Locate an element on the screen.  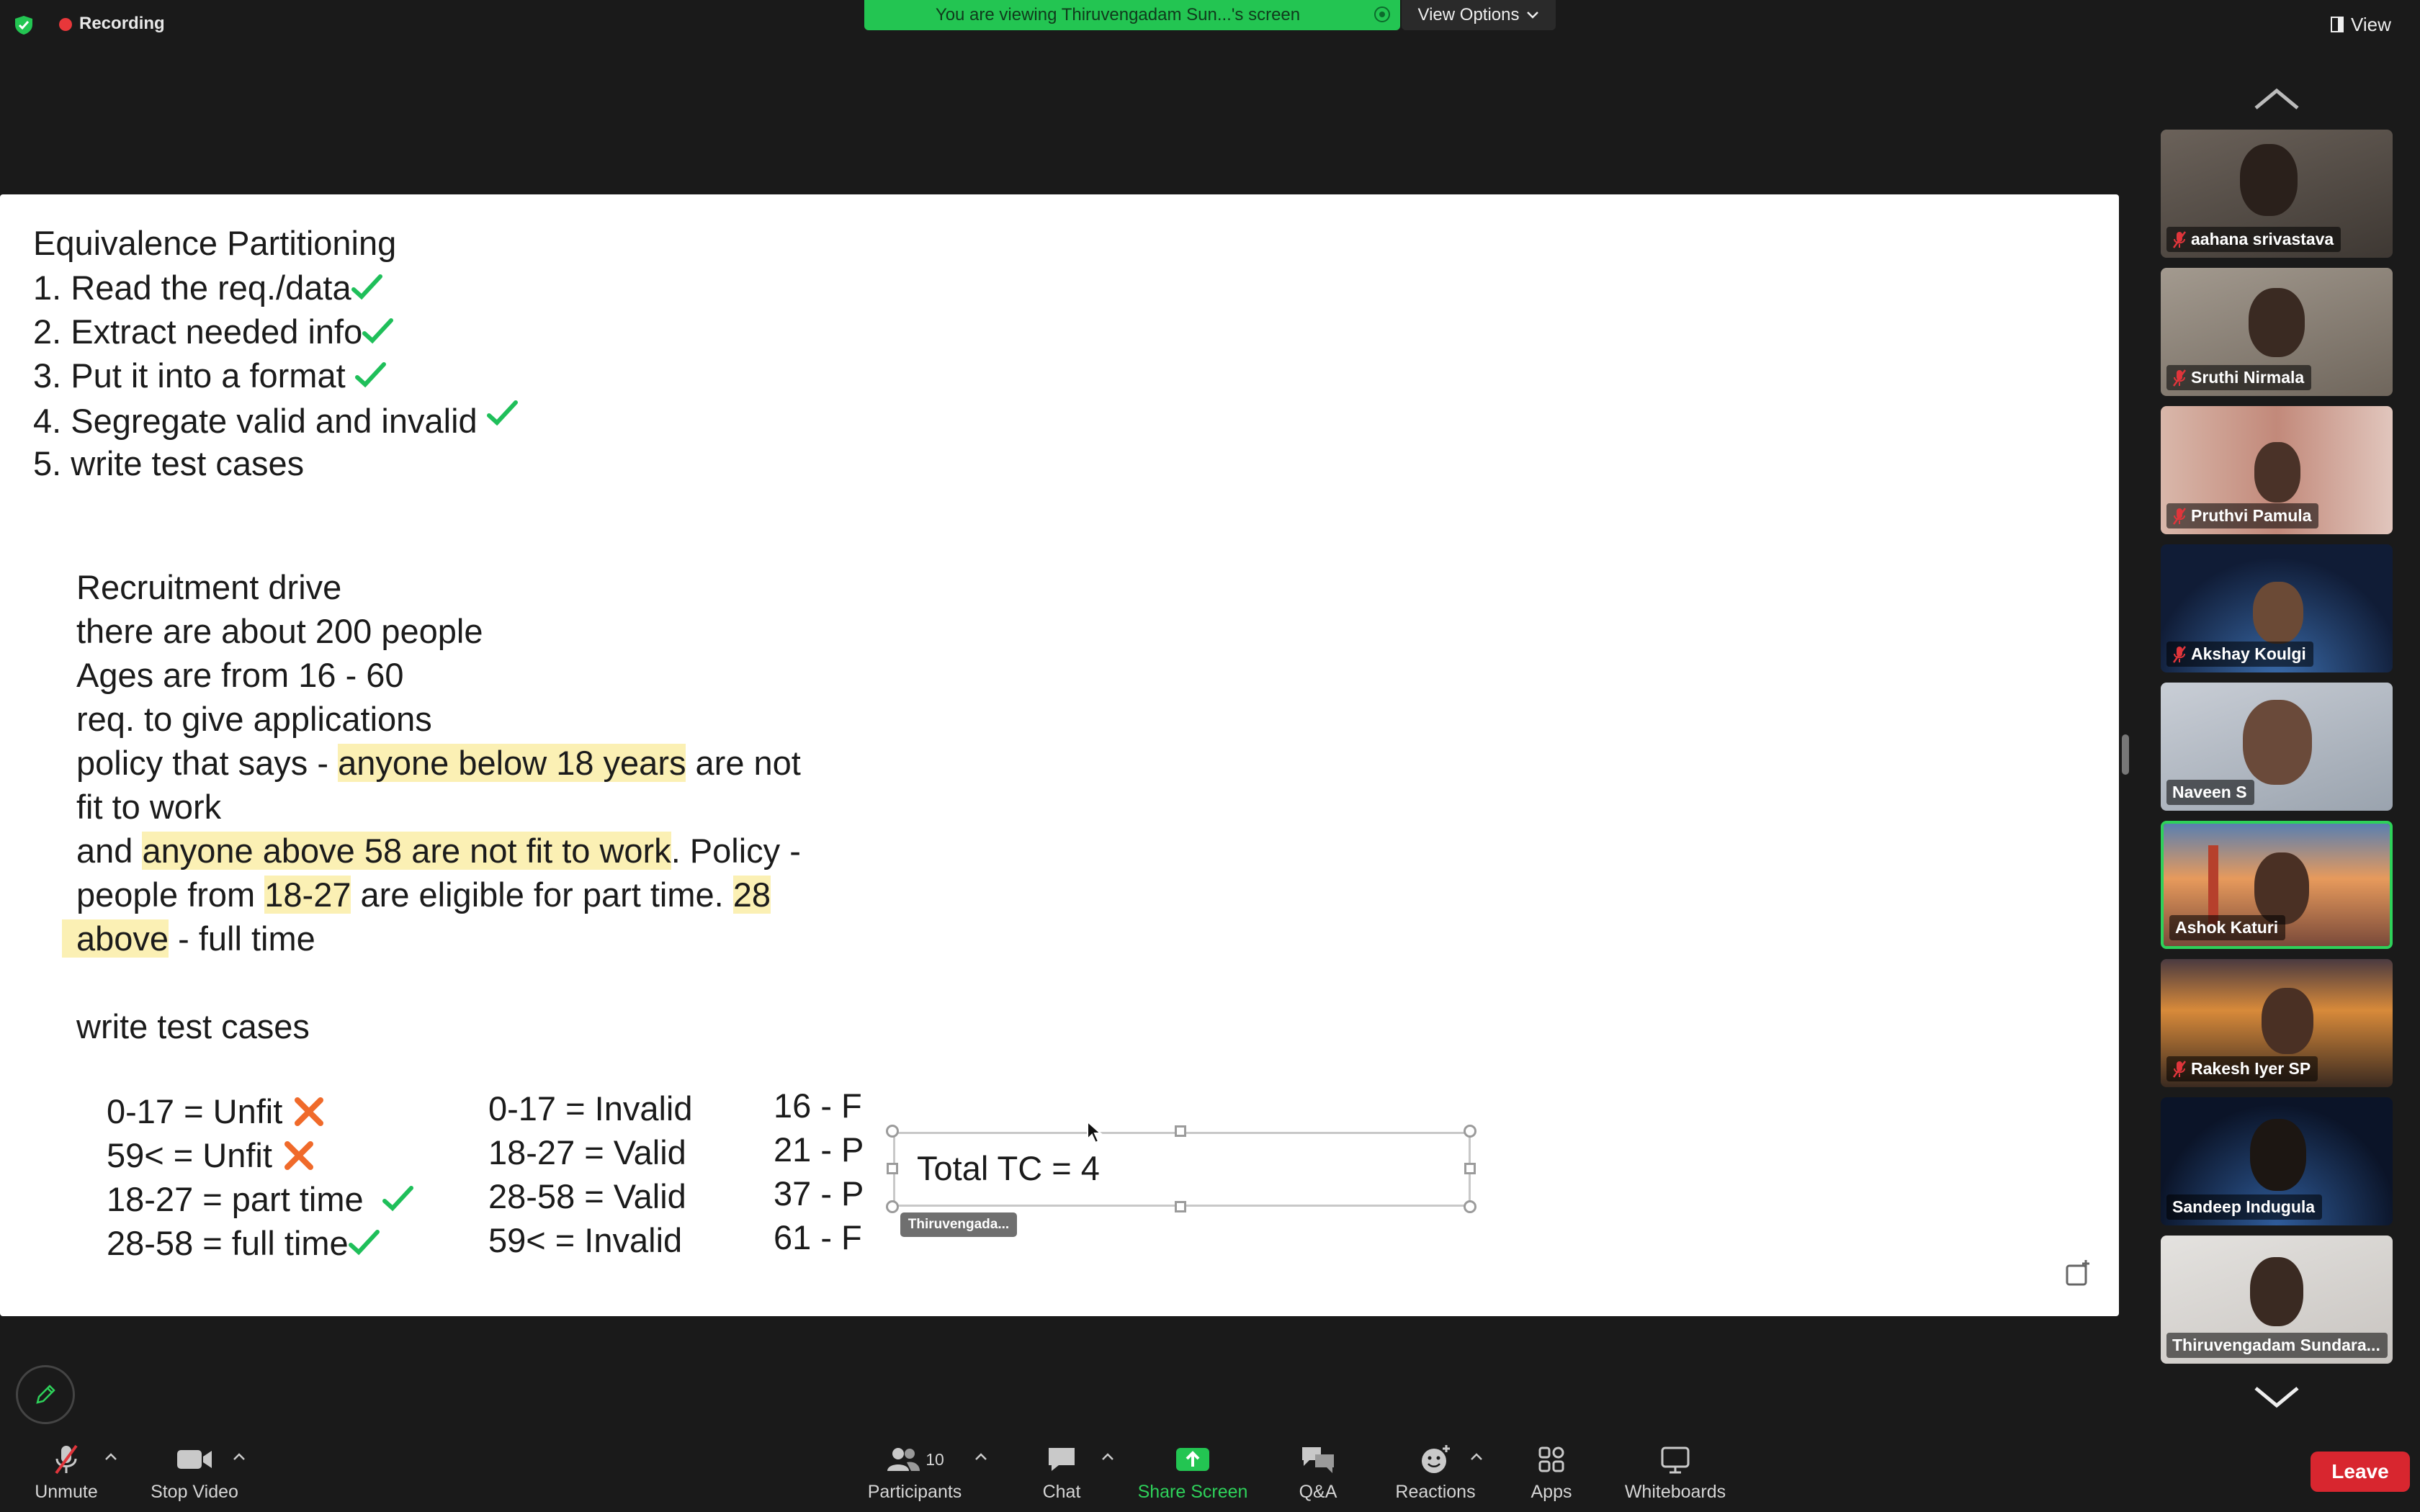
story-text: policy that says - is located at coordinates (207, 763).